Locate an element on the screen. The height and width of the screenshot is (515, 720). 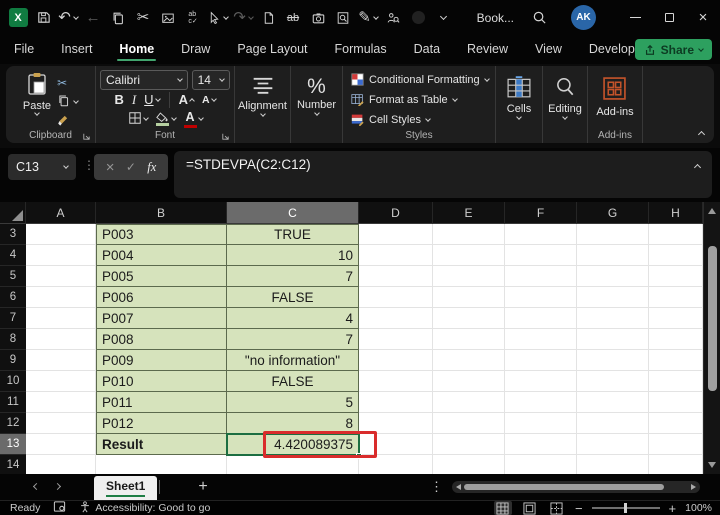
cell-E12 is located at coordinates (469, 423).